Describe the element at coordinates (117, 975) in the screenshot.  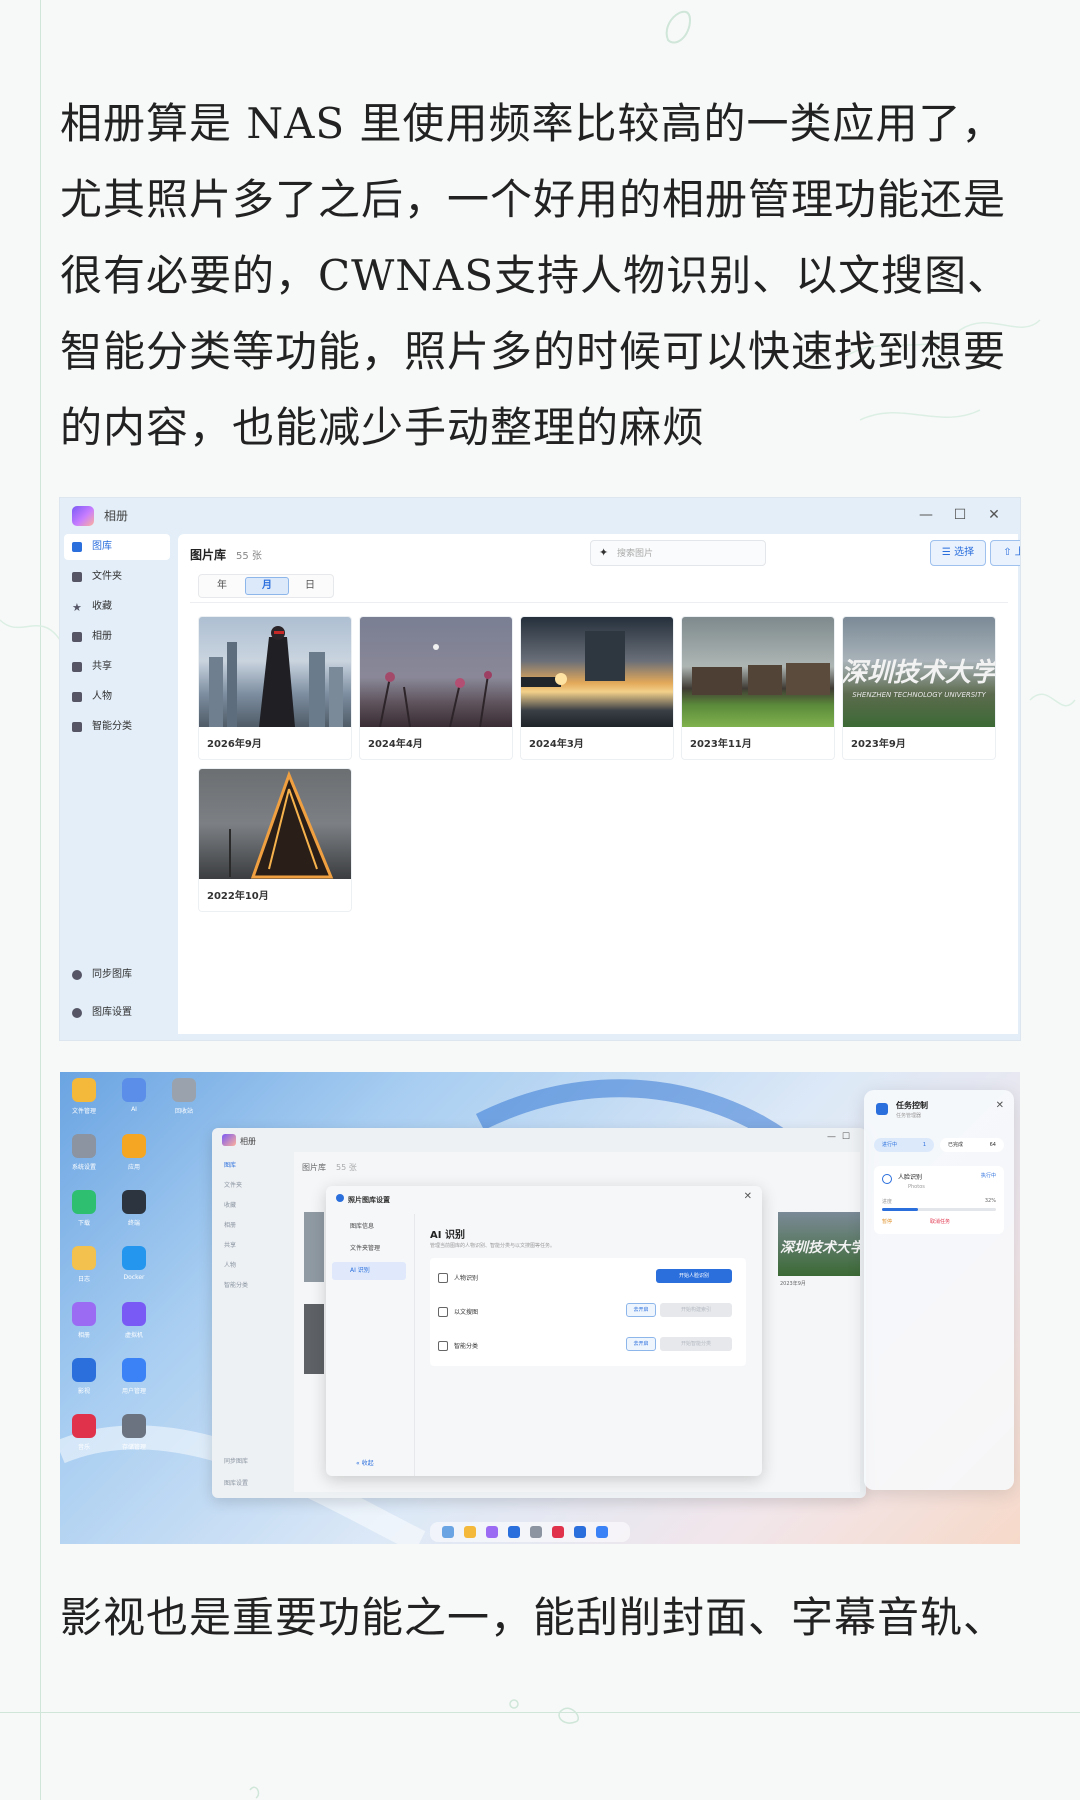
I see `sync-library-button: 同步图库` at that location.